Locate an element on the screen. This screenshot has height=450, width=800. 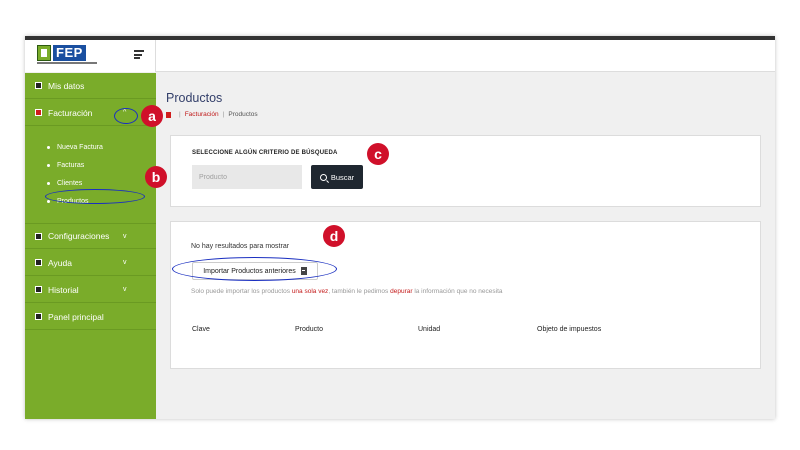
sidebar-item-label: Panel principal is located at coordinates (76, 316).